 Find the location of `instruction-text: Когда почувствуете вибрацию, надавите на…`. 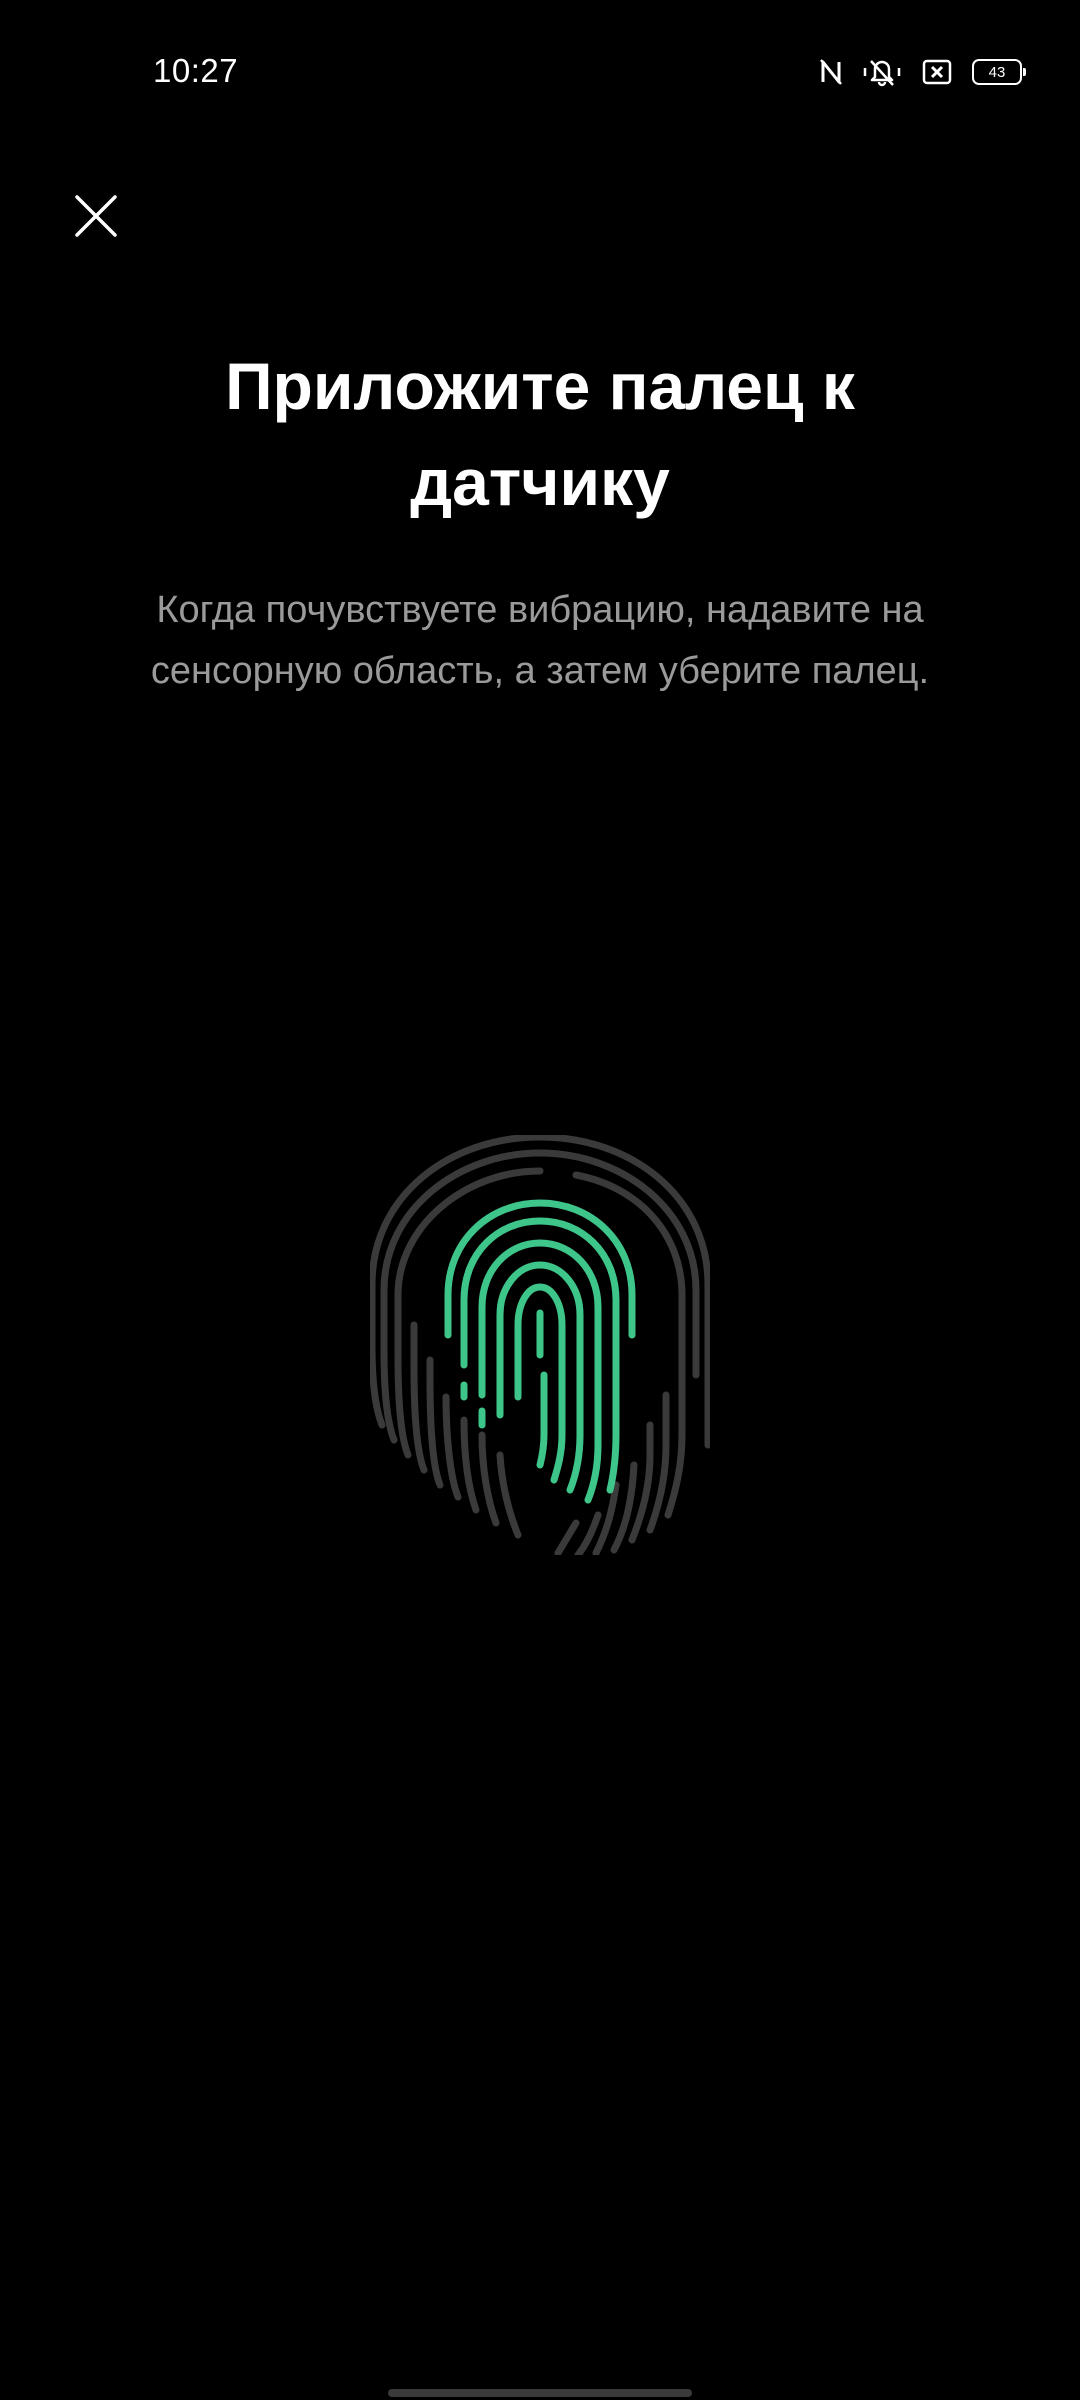

instruction-text: Когда почувствуете вибрацию, надавите на… is located at coordinates (540, 640).